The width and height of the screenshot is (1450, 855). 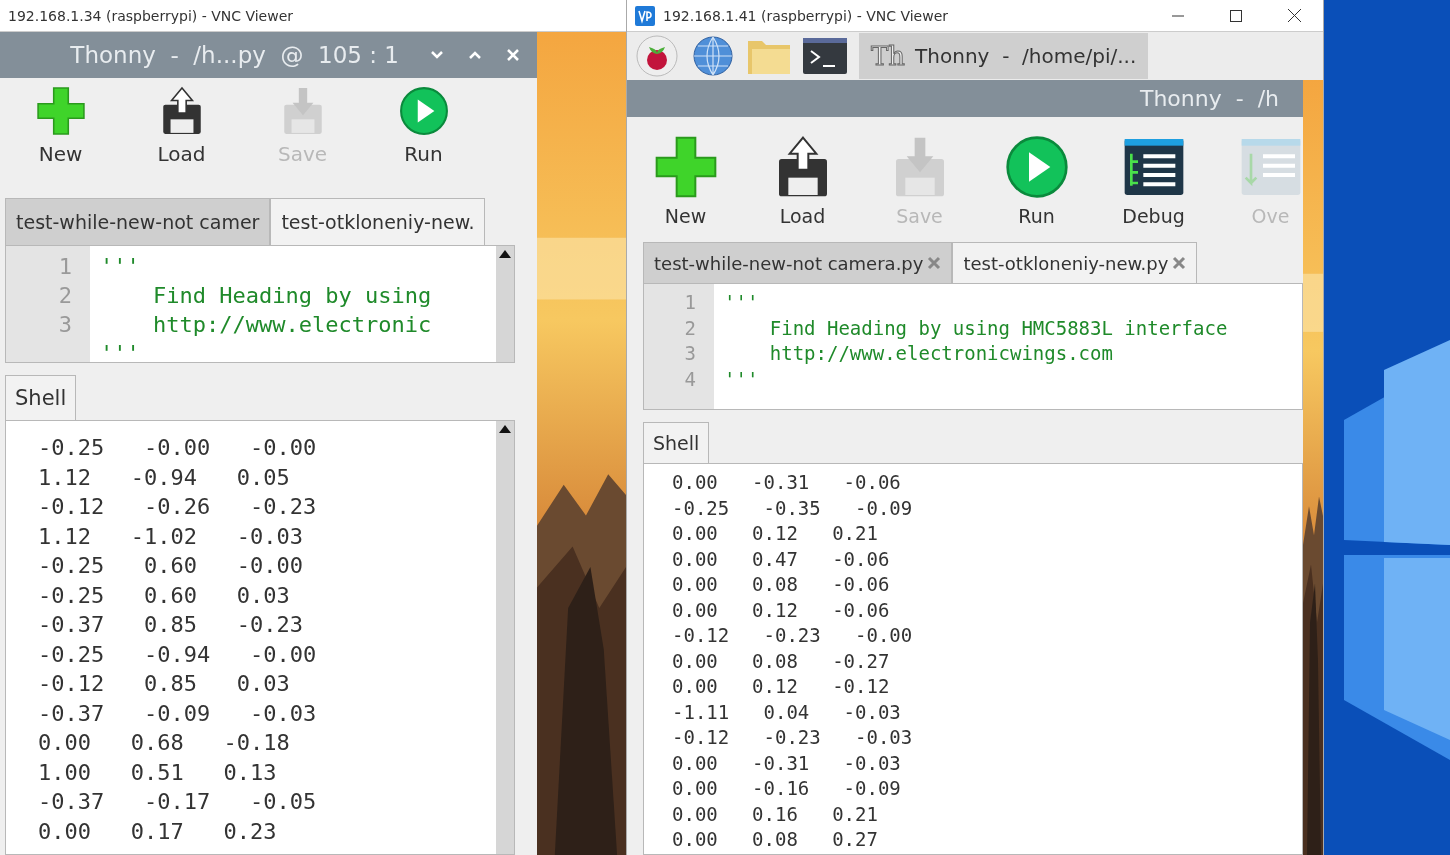 What do you see at coordinates (177, 713) in the screenshot?
I see `shell-output-line: -0.37 -0.09 -0.03` at bounding box center [177, 713].